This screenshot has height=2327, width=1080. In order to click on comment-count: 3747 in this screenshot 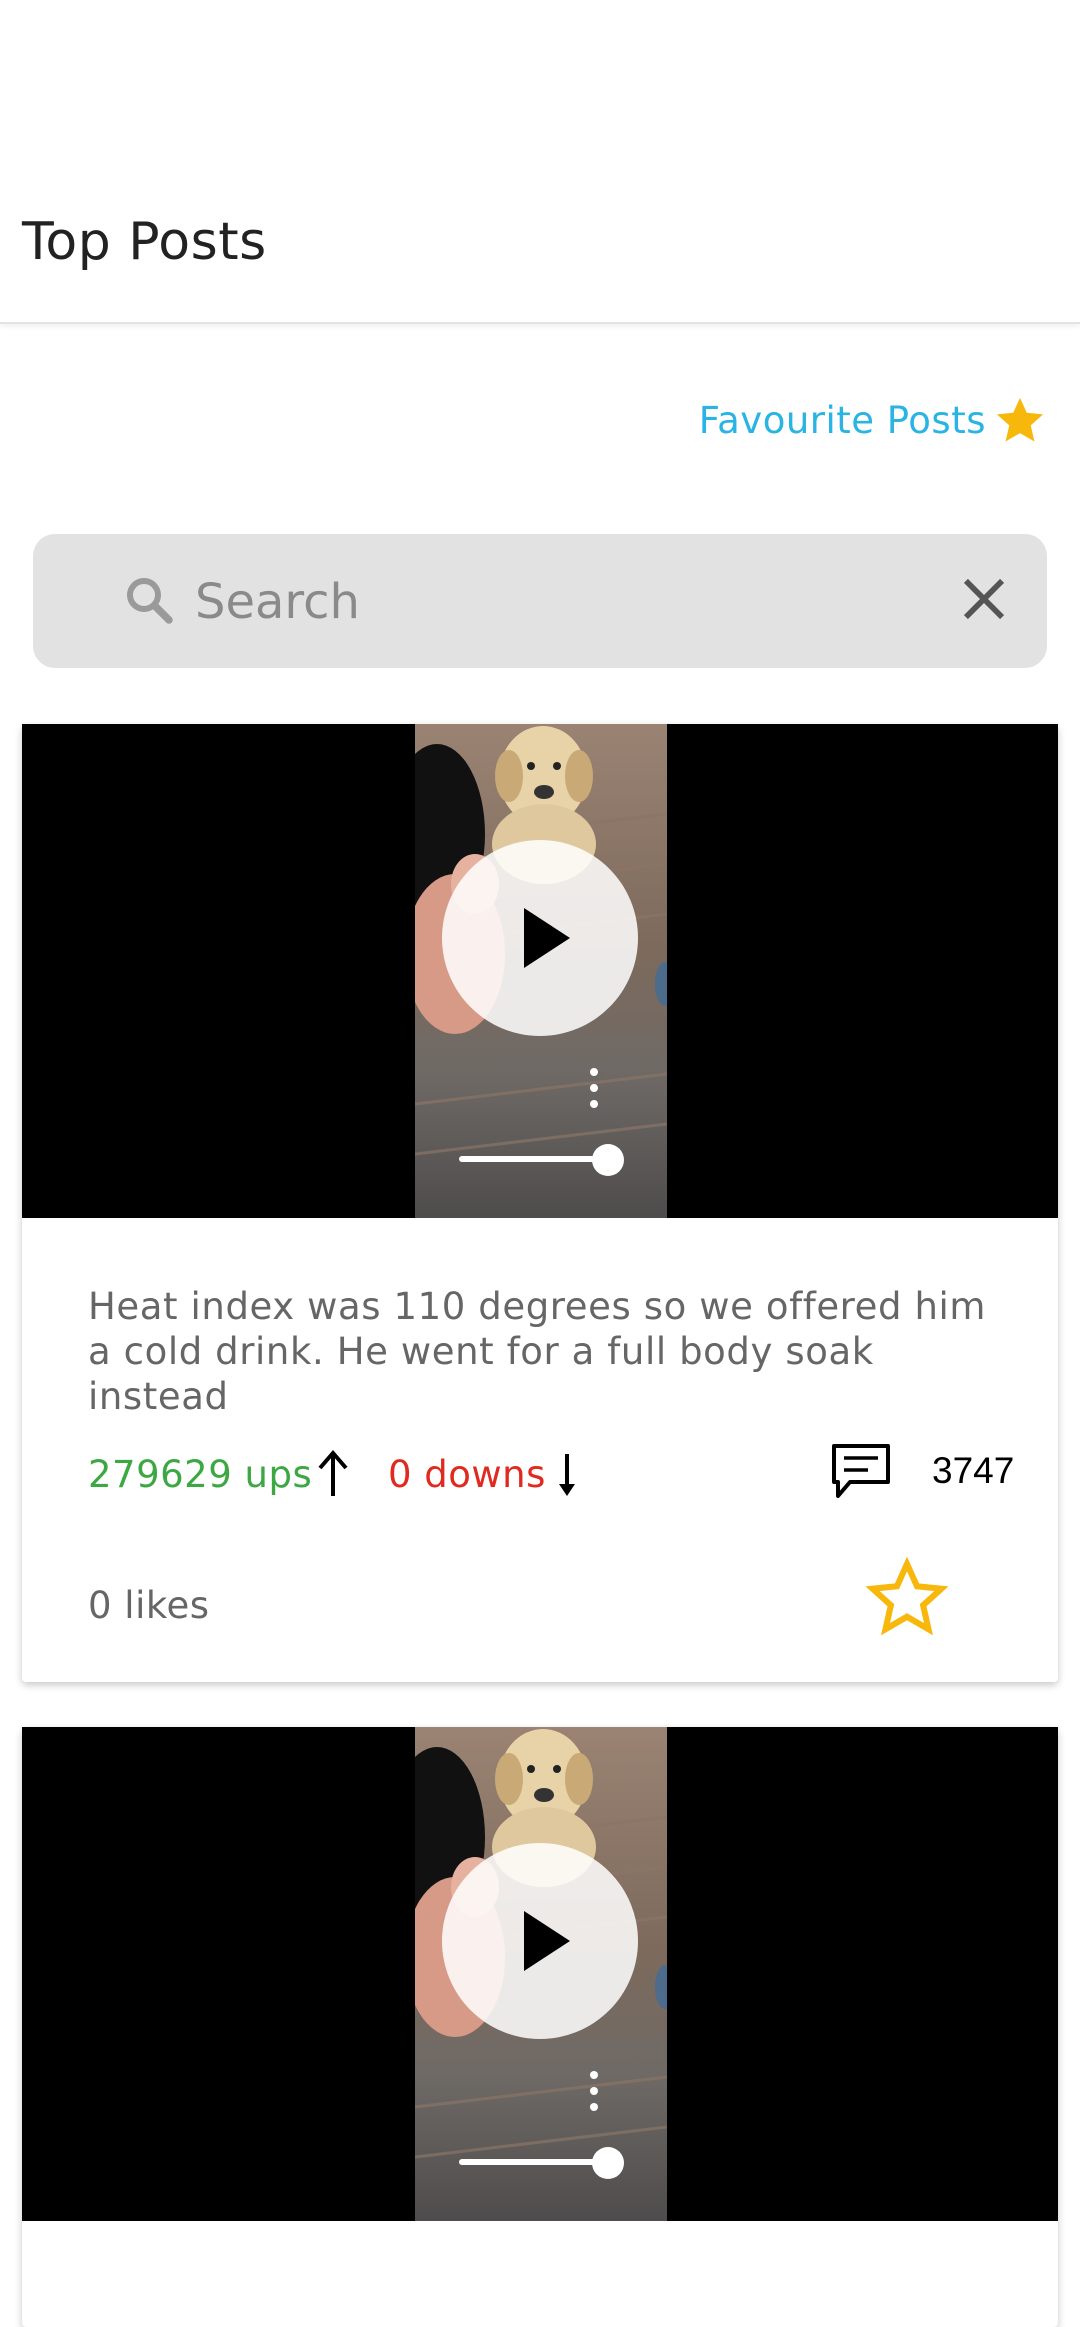, I will do `click(973, 1470)`.